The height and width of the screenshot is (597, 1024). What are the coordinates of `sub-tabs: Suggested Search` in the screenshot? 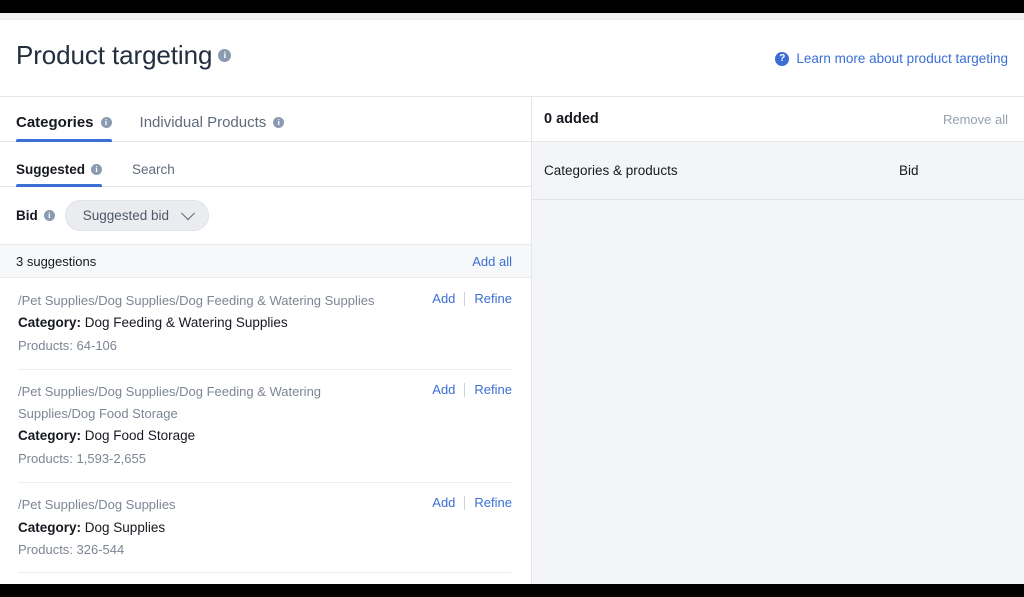 It's located at (265, 164).